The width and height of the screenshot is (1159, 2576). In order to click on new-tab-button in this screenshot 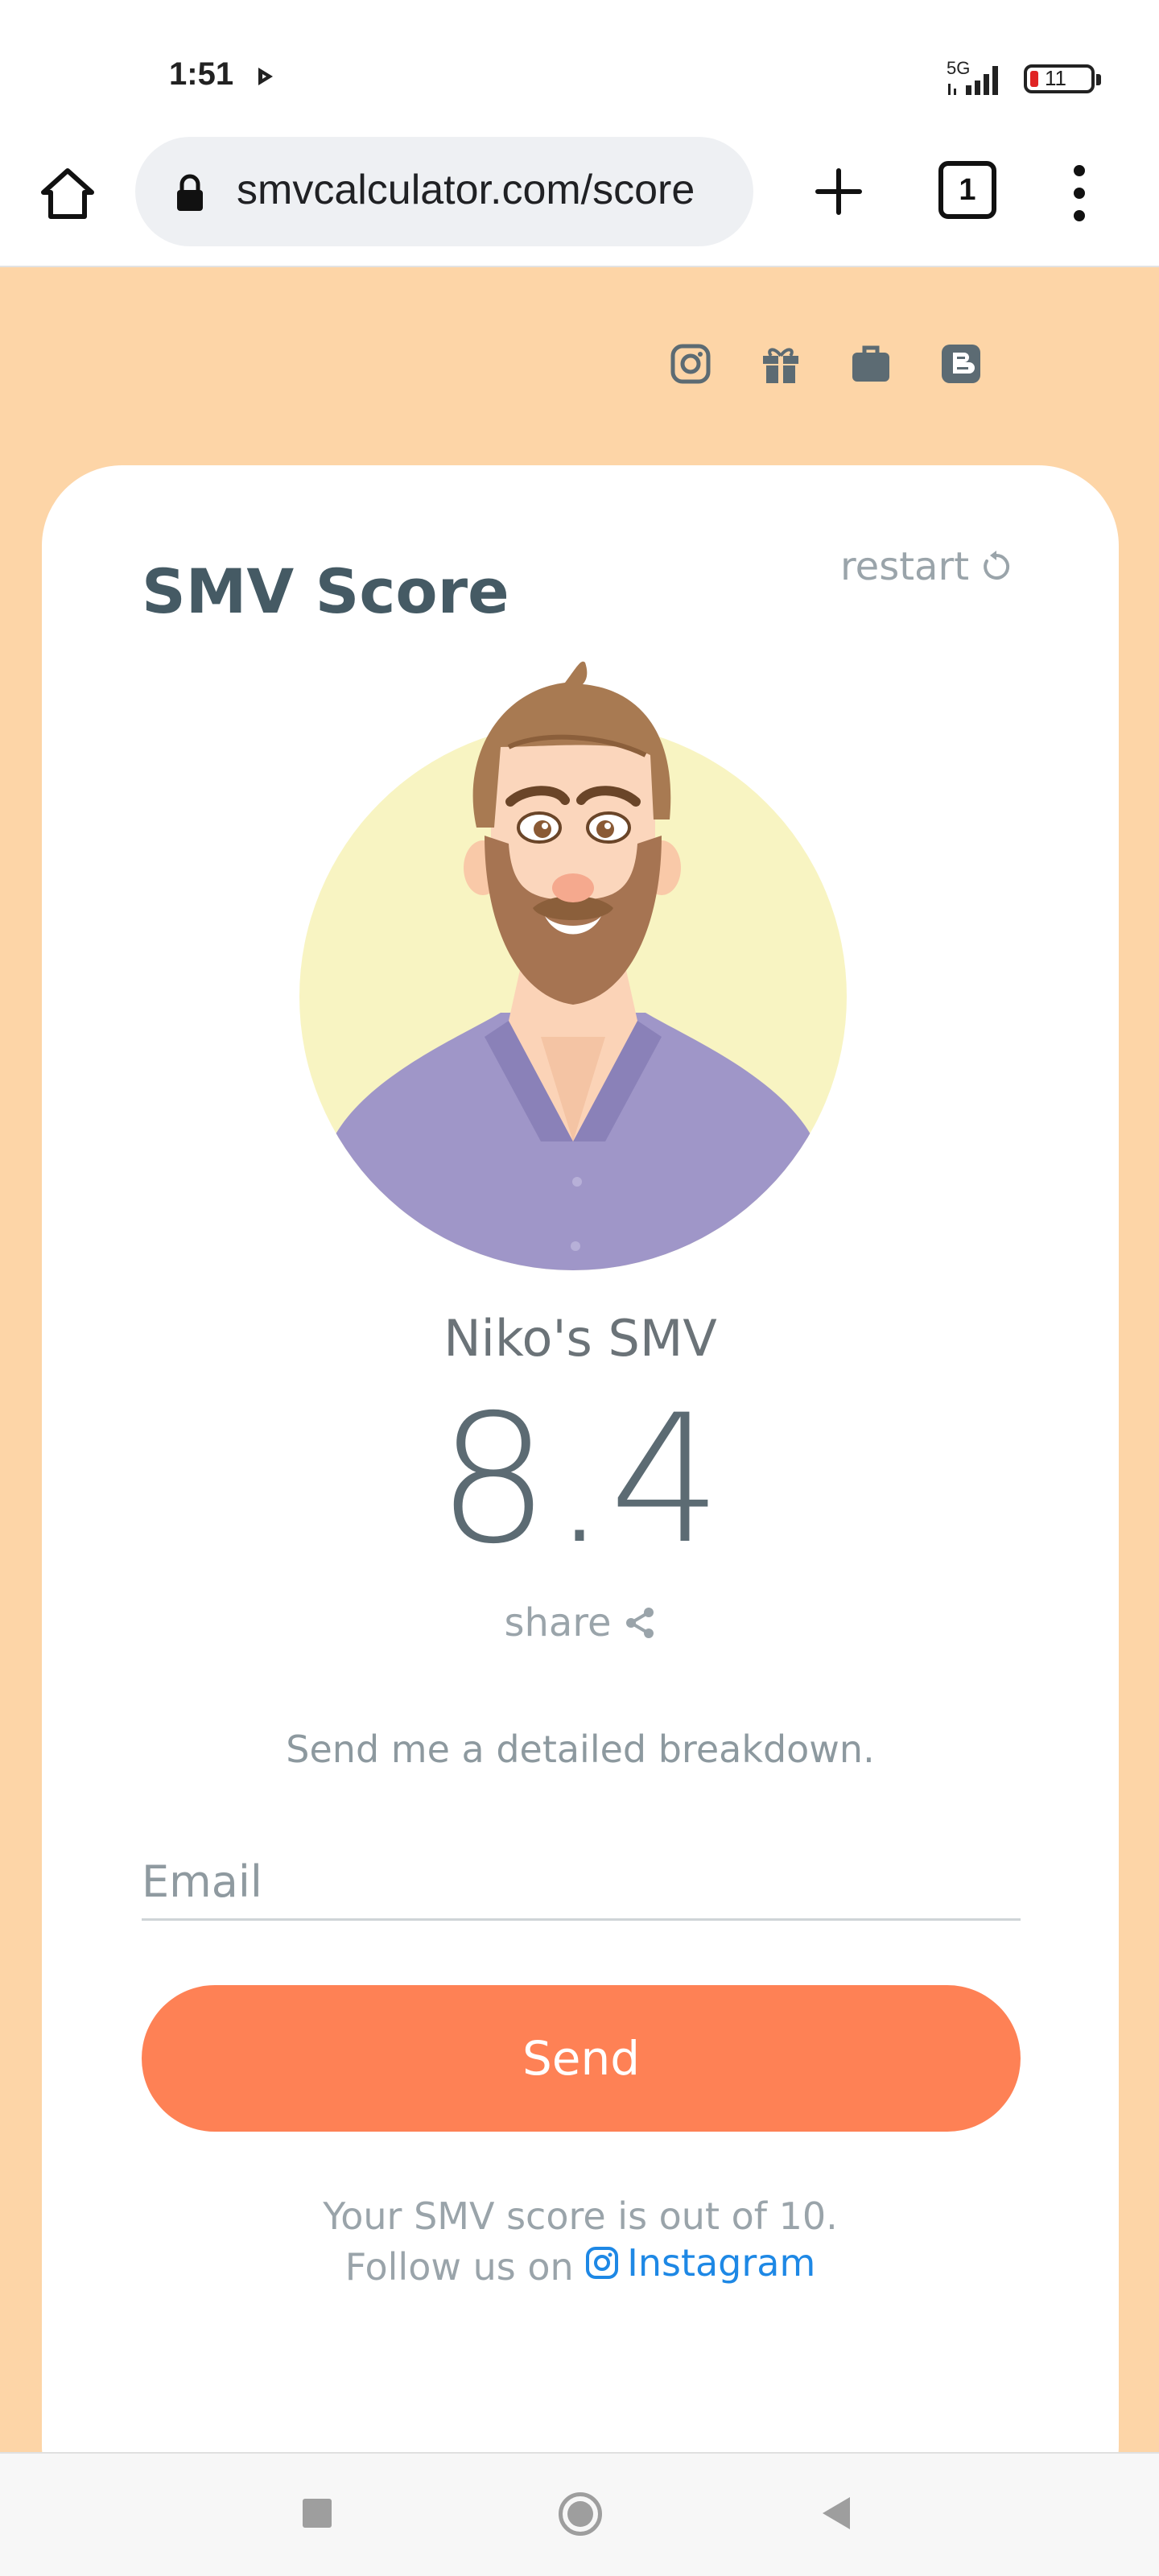, I will do `click(839, 191)`.